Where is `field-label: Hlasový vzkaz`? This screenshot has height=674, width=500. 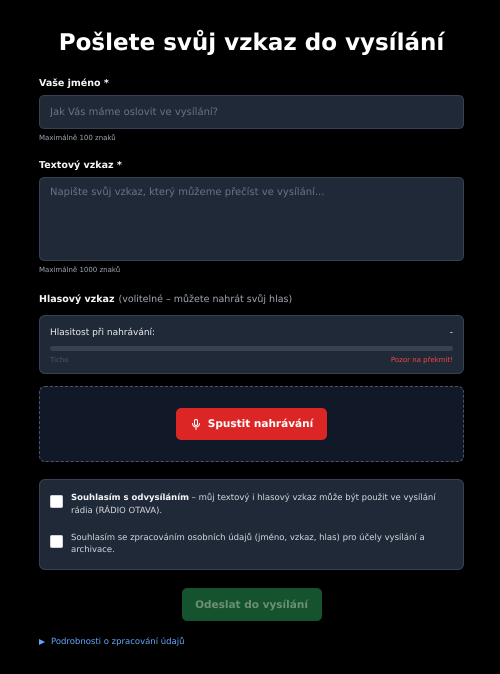 field-label: Hlasový vzkaz is located at coordinates (76, 299).